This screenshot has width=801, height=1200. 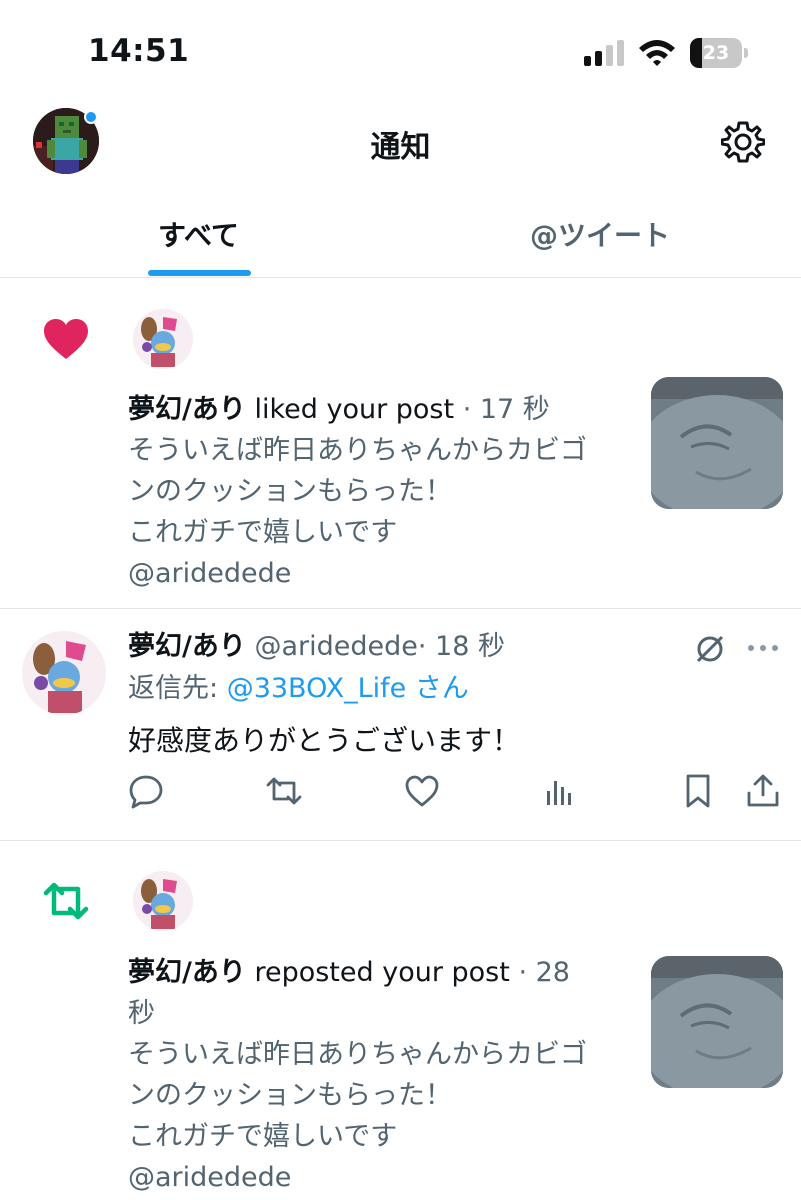 I want to click on page-title: 通知, so click(x=400, y=147).